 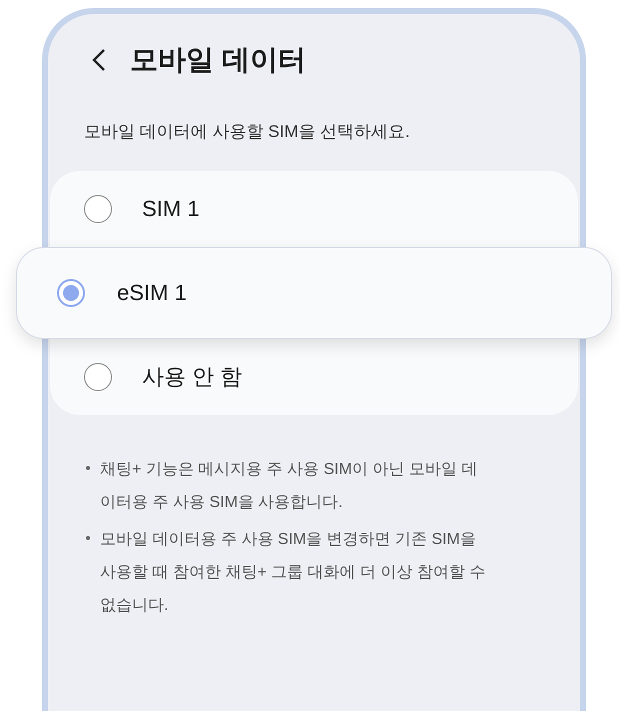 What do you see at coordinates (314, 209) in the screenshot?
I see `sim-option: SIM 1` at bounding box center [314, 209].